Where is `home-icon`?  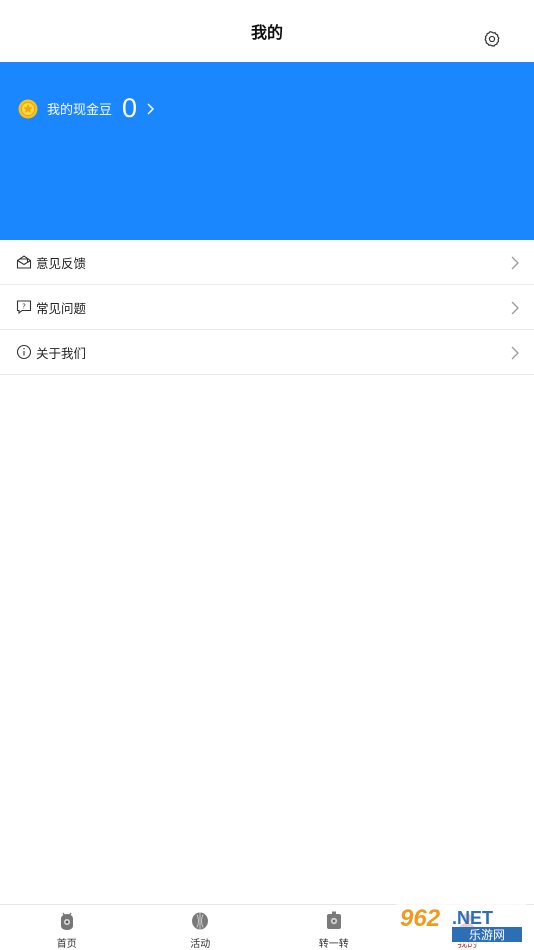 home-icon is located at coordinates (66, 921).